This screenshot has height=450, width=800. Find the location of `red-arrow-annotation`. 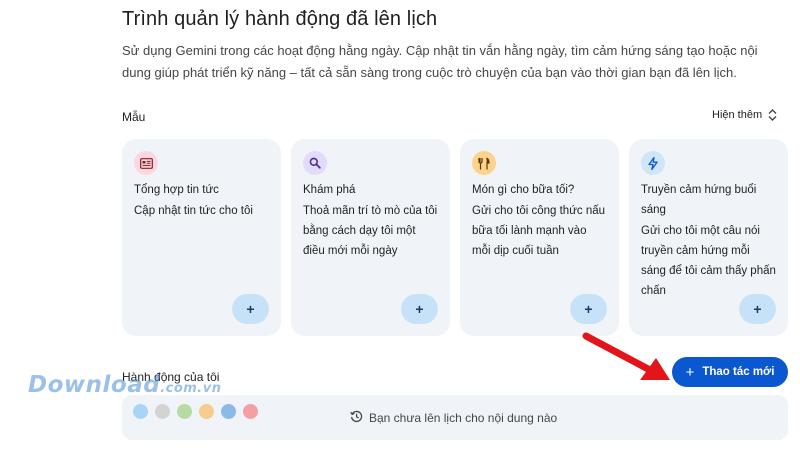

red-arrow-annotation is located at coordinates (626, 356).